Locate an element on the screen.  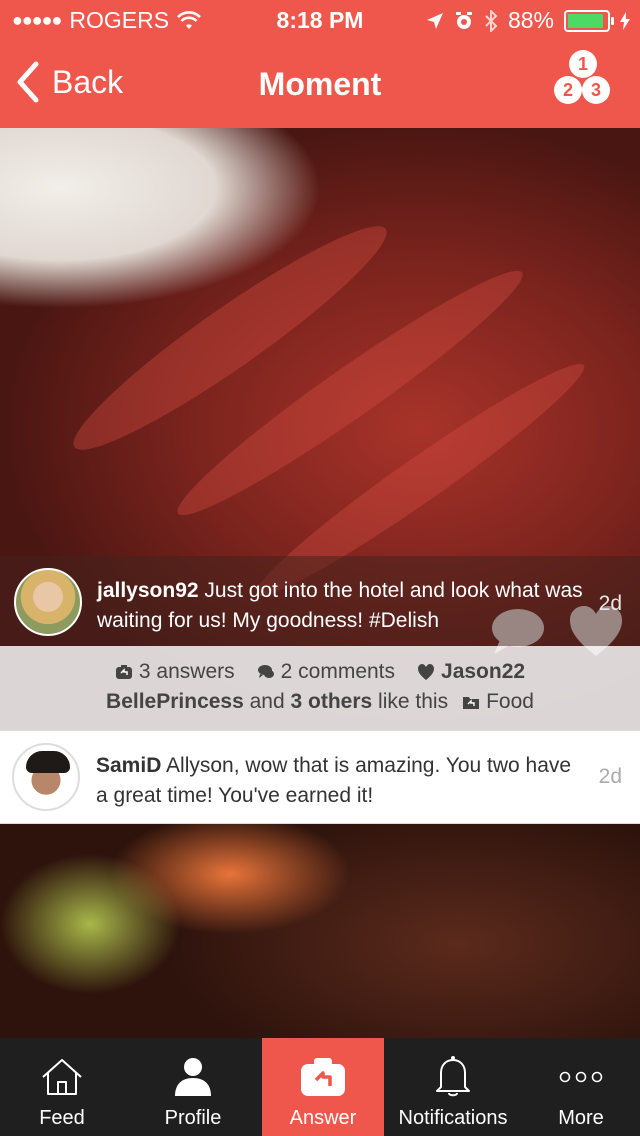
answers-label: 3 answers is located at coordinates (186, 671).